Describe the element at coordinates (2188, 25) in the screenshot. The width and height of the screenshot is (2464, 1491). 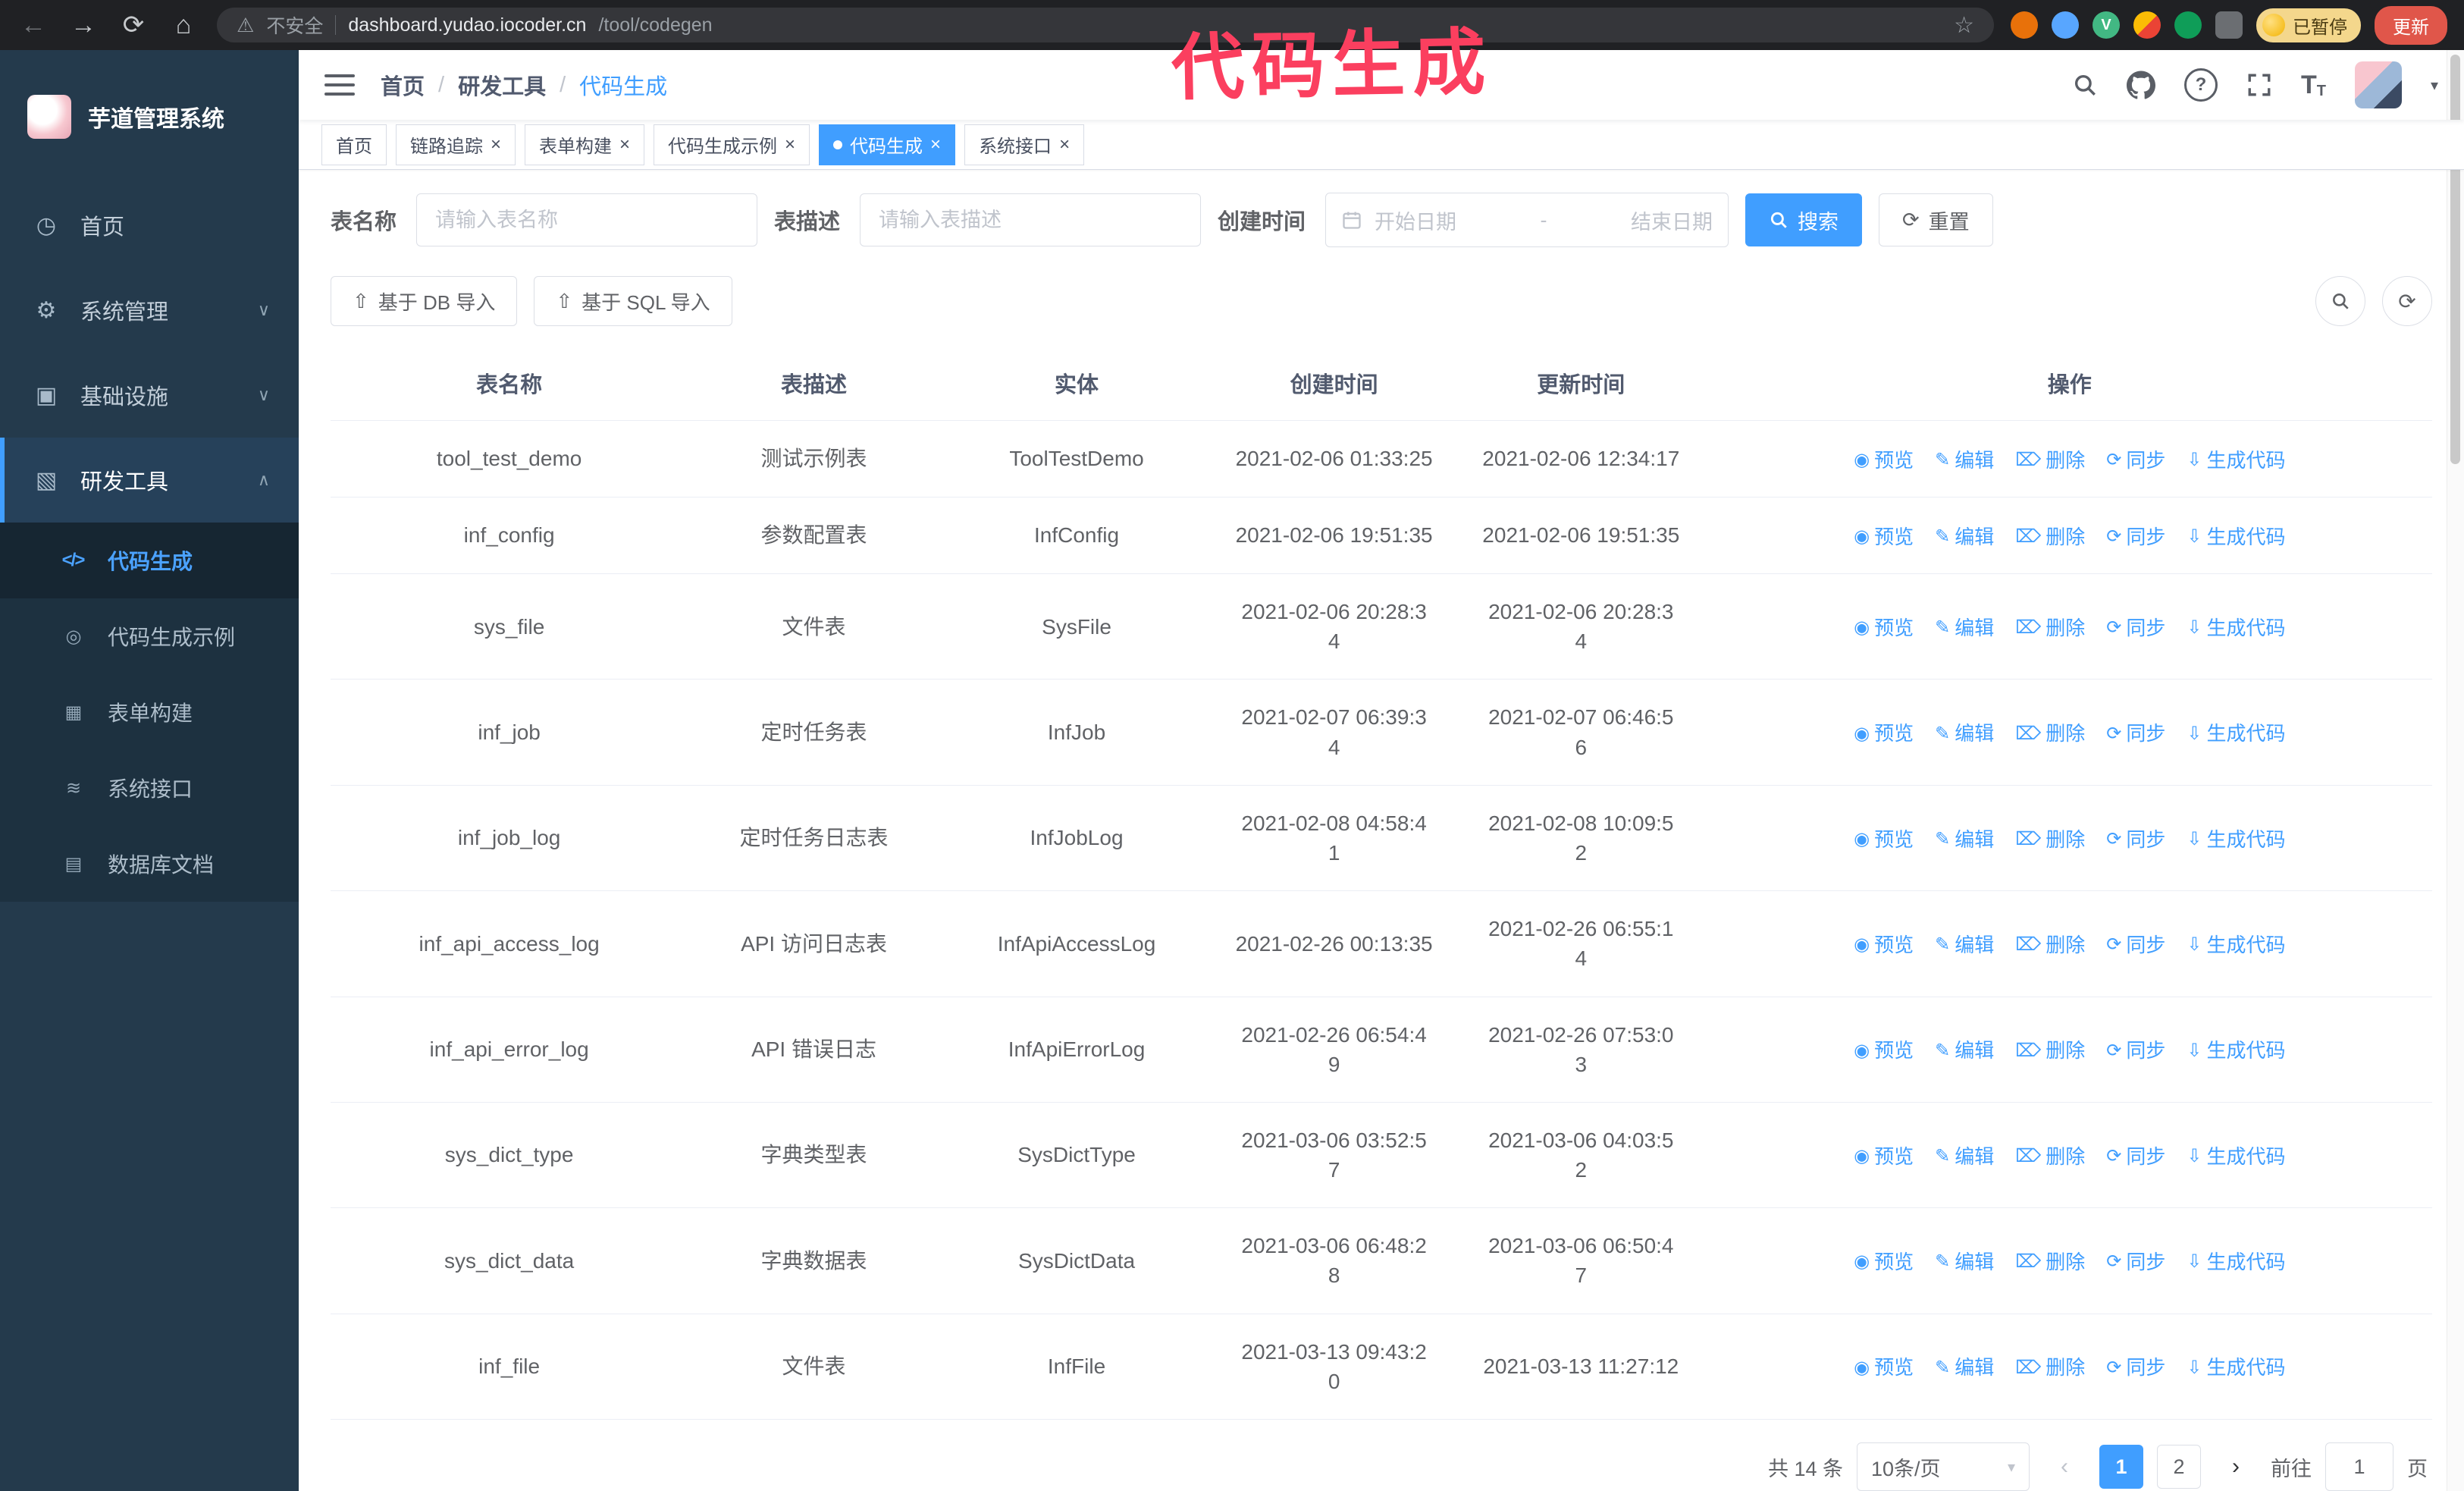
I see `extension-green-icon` at that location.